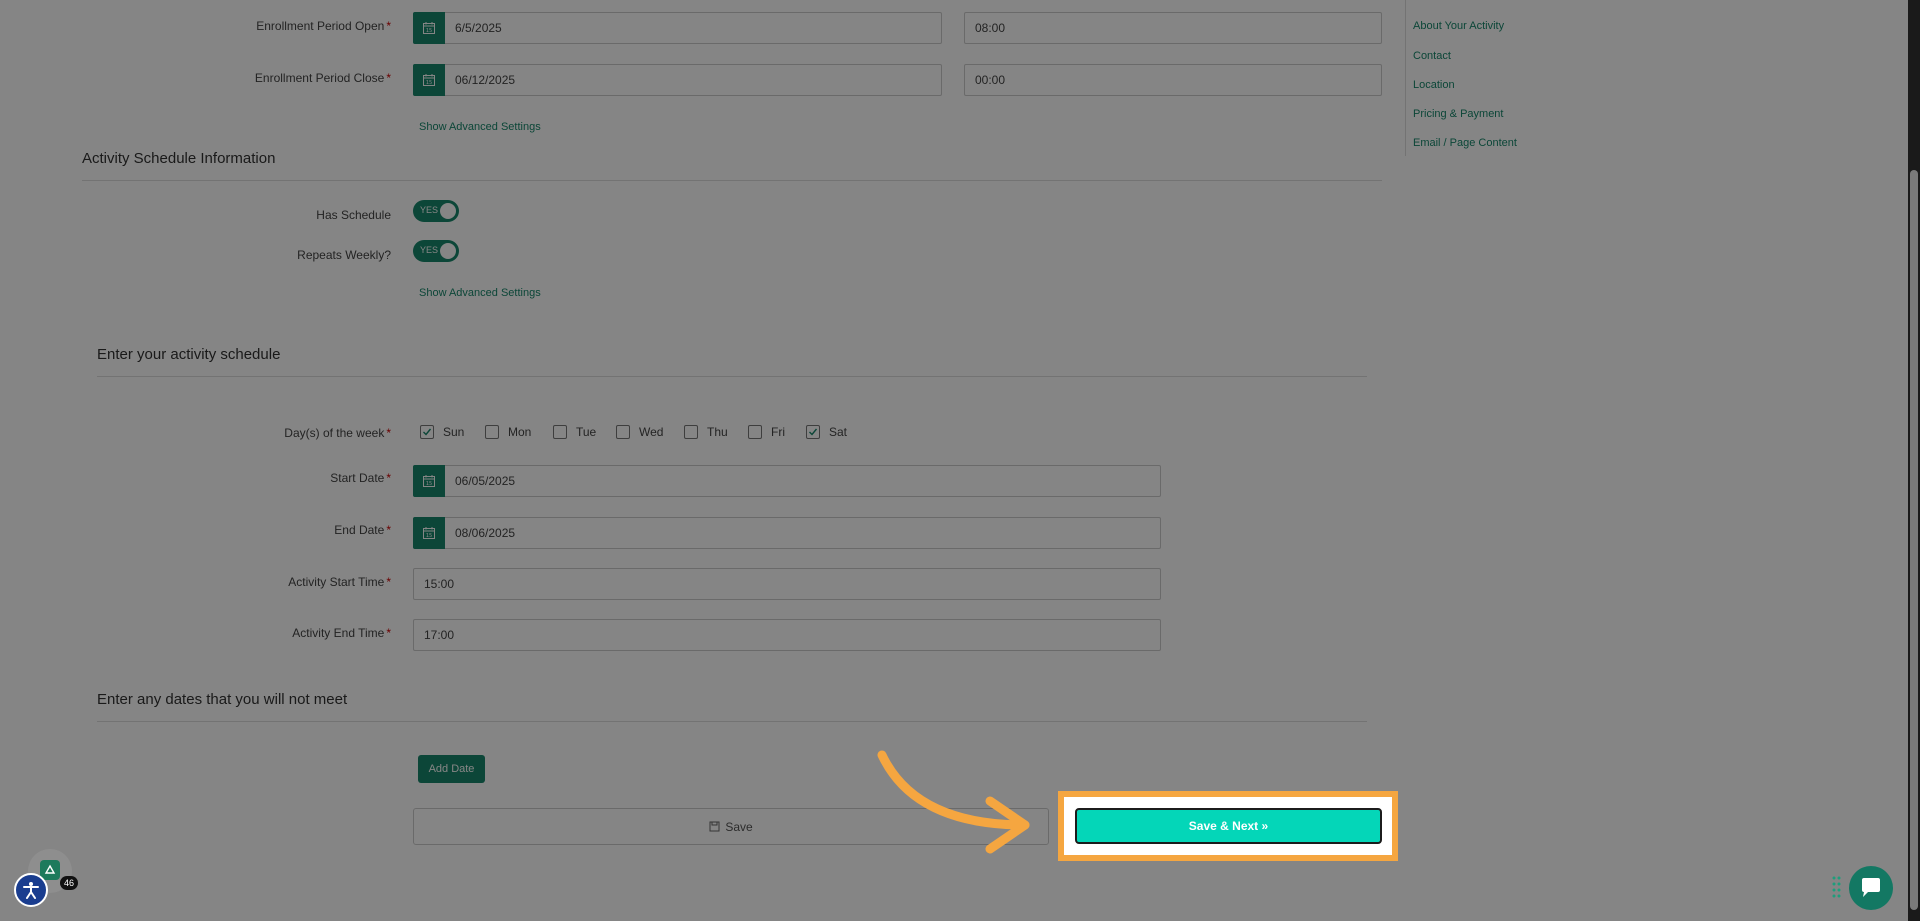 The height and width of the screenshot is (921, 1920). What do you see at coordinates (1228, 826) in the screenshot?
I see `save-and-next-button: Save & Next »` at bounding box center [1228, 826].